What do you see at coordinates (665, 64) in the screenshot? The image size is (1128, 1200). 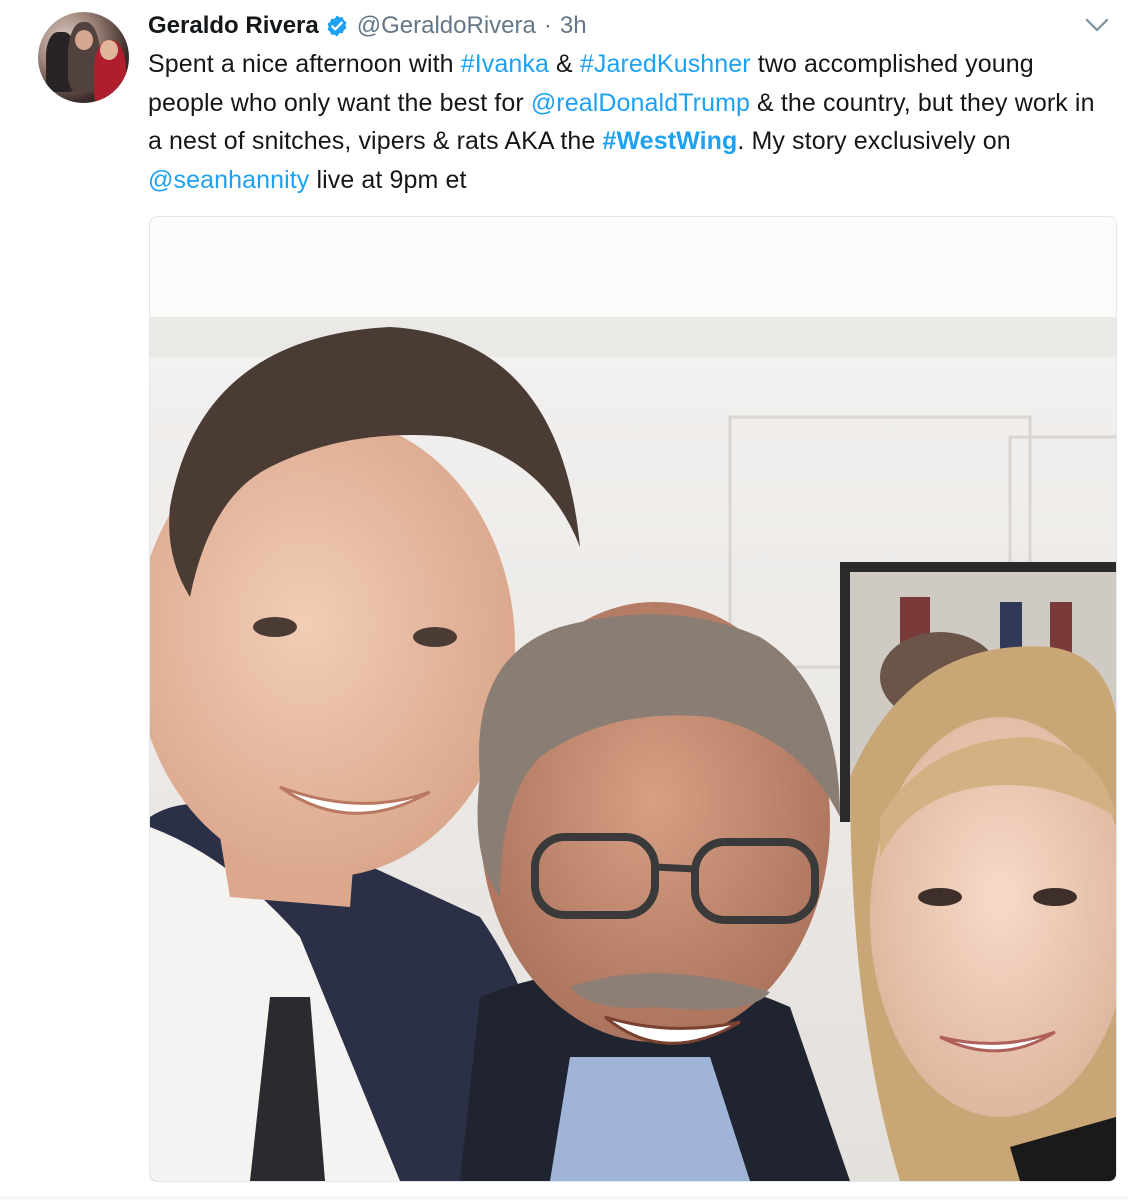 I see `hashtag-jaredkushner: #JaredKushner` at bounding box center [665, 64].